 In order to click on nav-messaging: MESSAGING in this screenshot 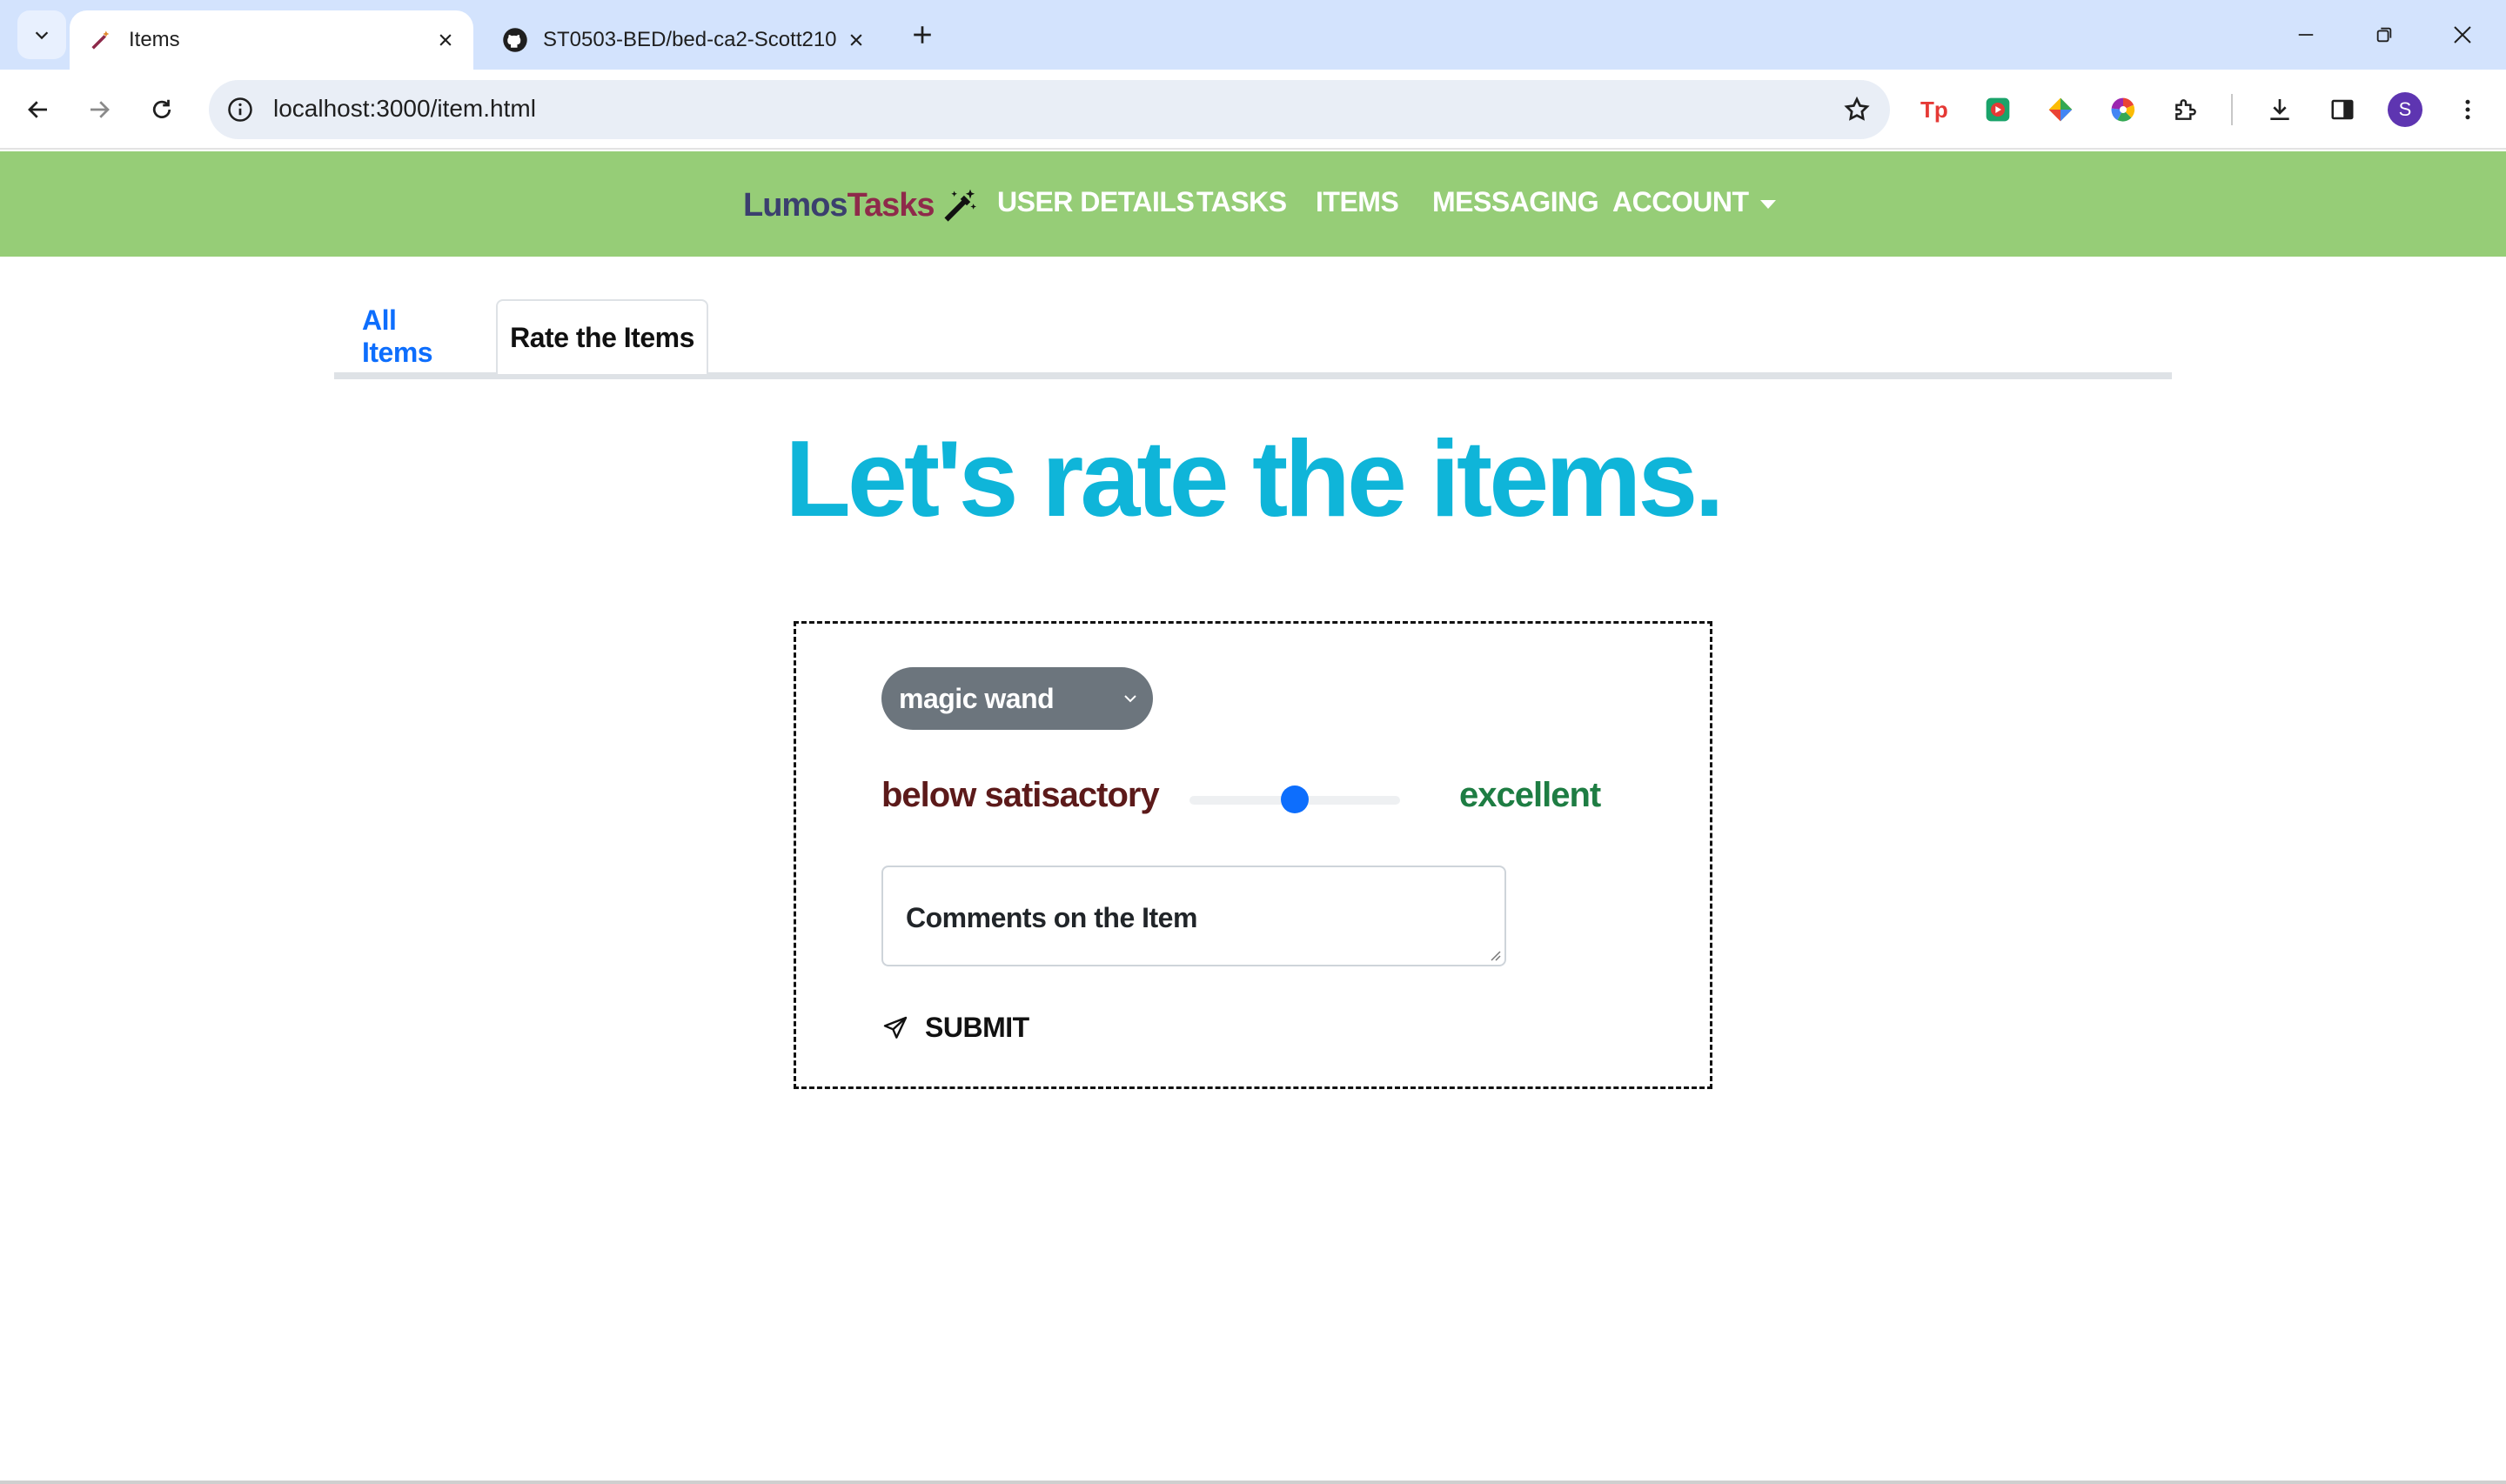, I will do `click(1515, 202)`.